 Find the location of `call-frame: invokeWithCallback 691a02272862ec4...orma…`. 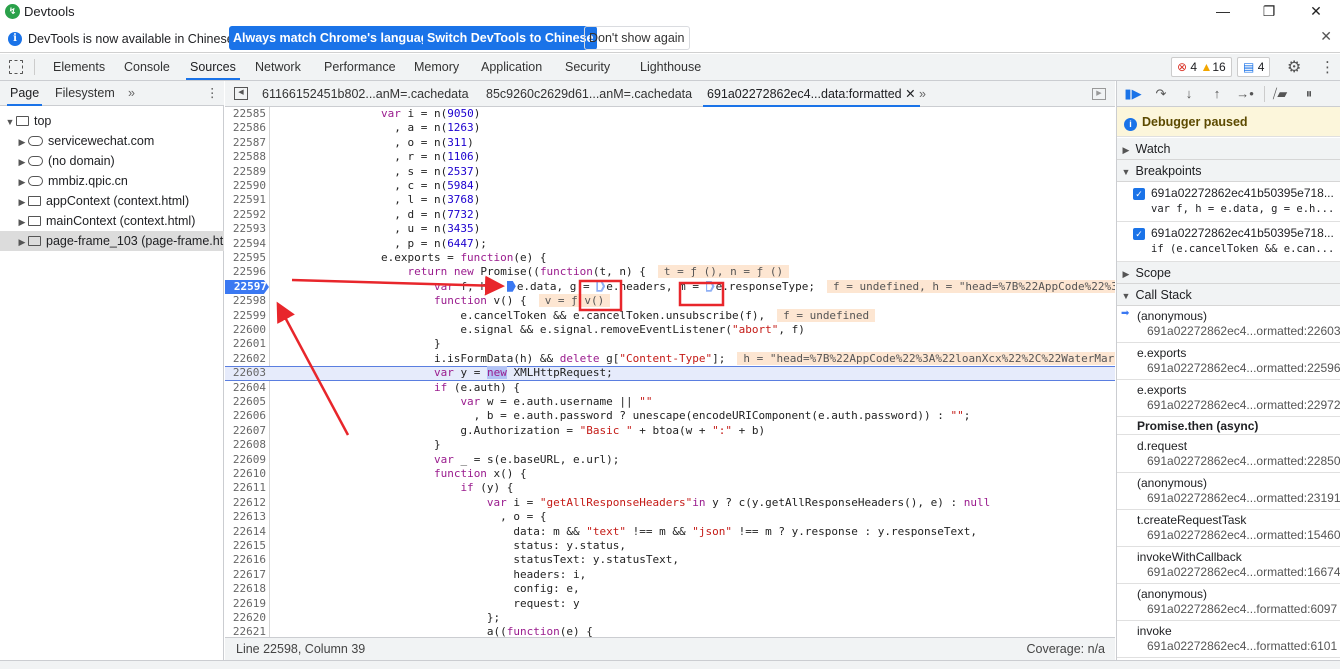

call-frame: invokeWithCallback 691a02272862ec4...orma… is located at coordinates (1228, 565).